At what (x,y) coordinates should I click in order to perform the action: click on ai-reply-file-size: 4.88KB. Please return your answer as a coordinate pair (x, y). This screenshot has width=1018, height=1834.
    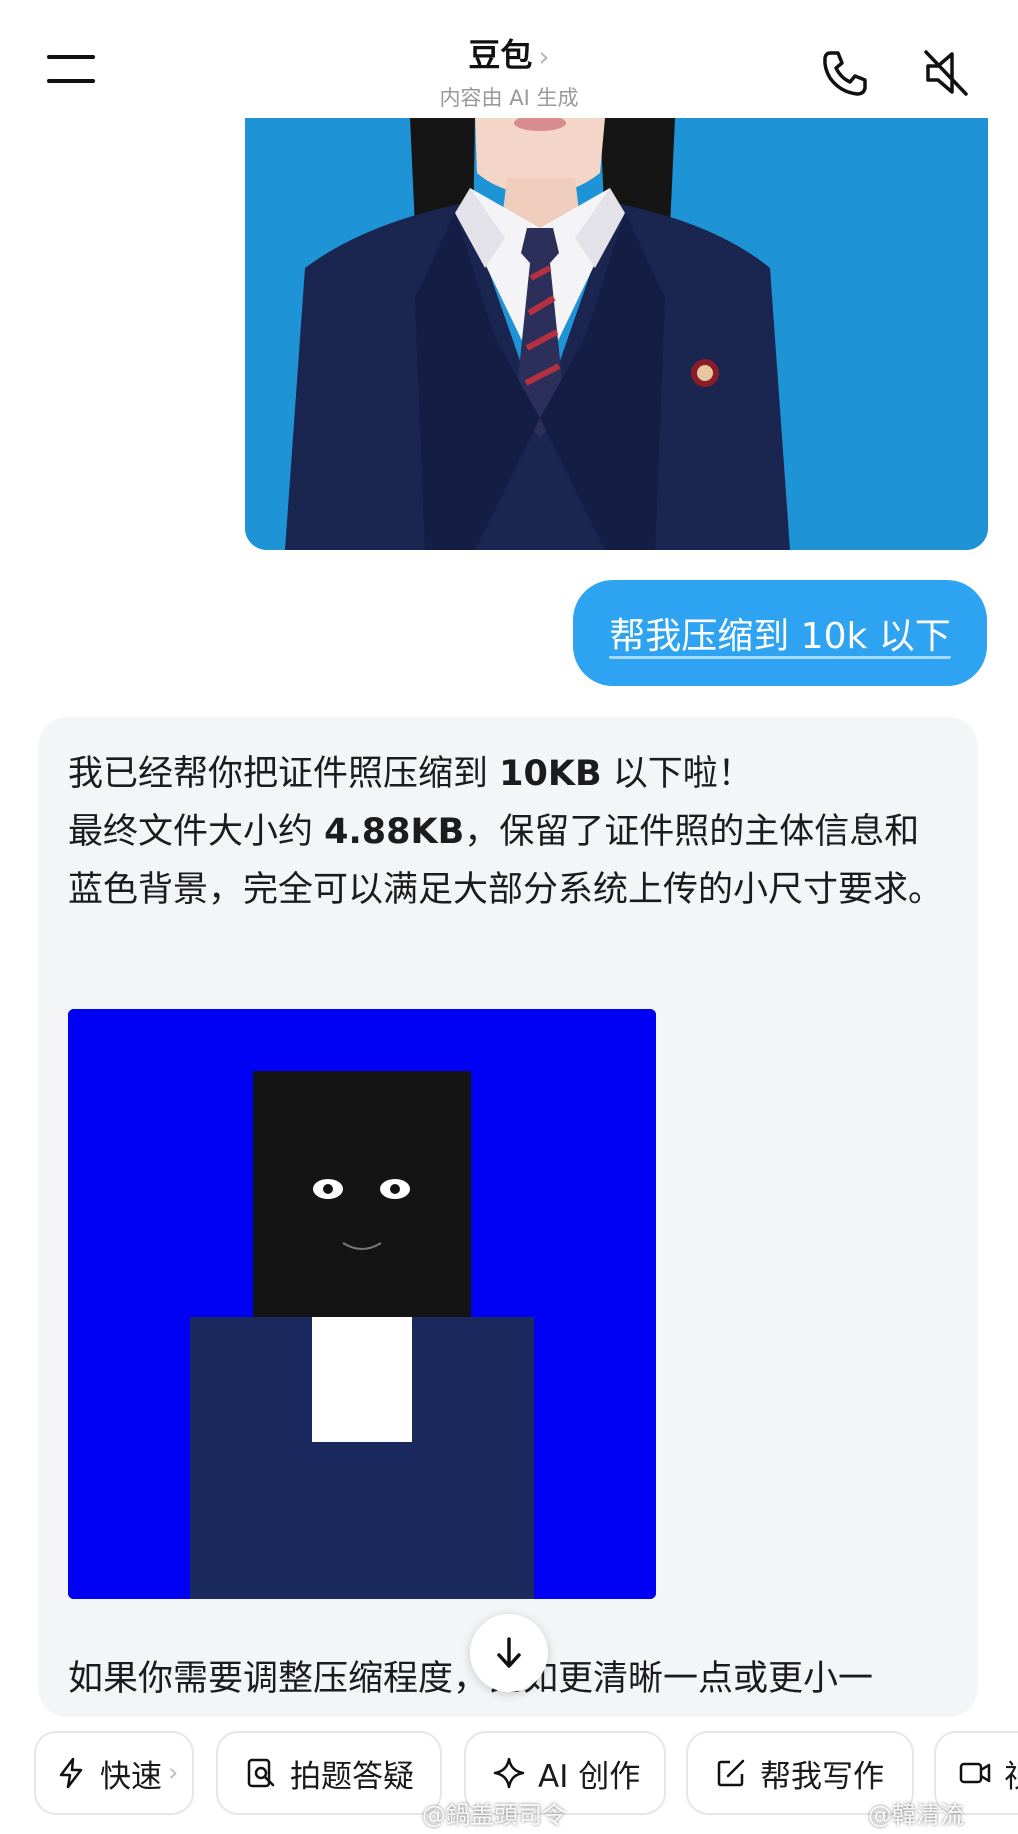
    Looking at the image, I should click on (394, 832).